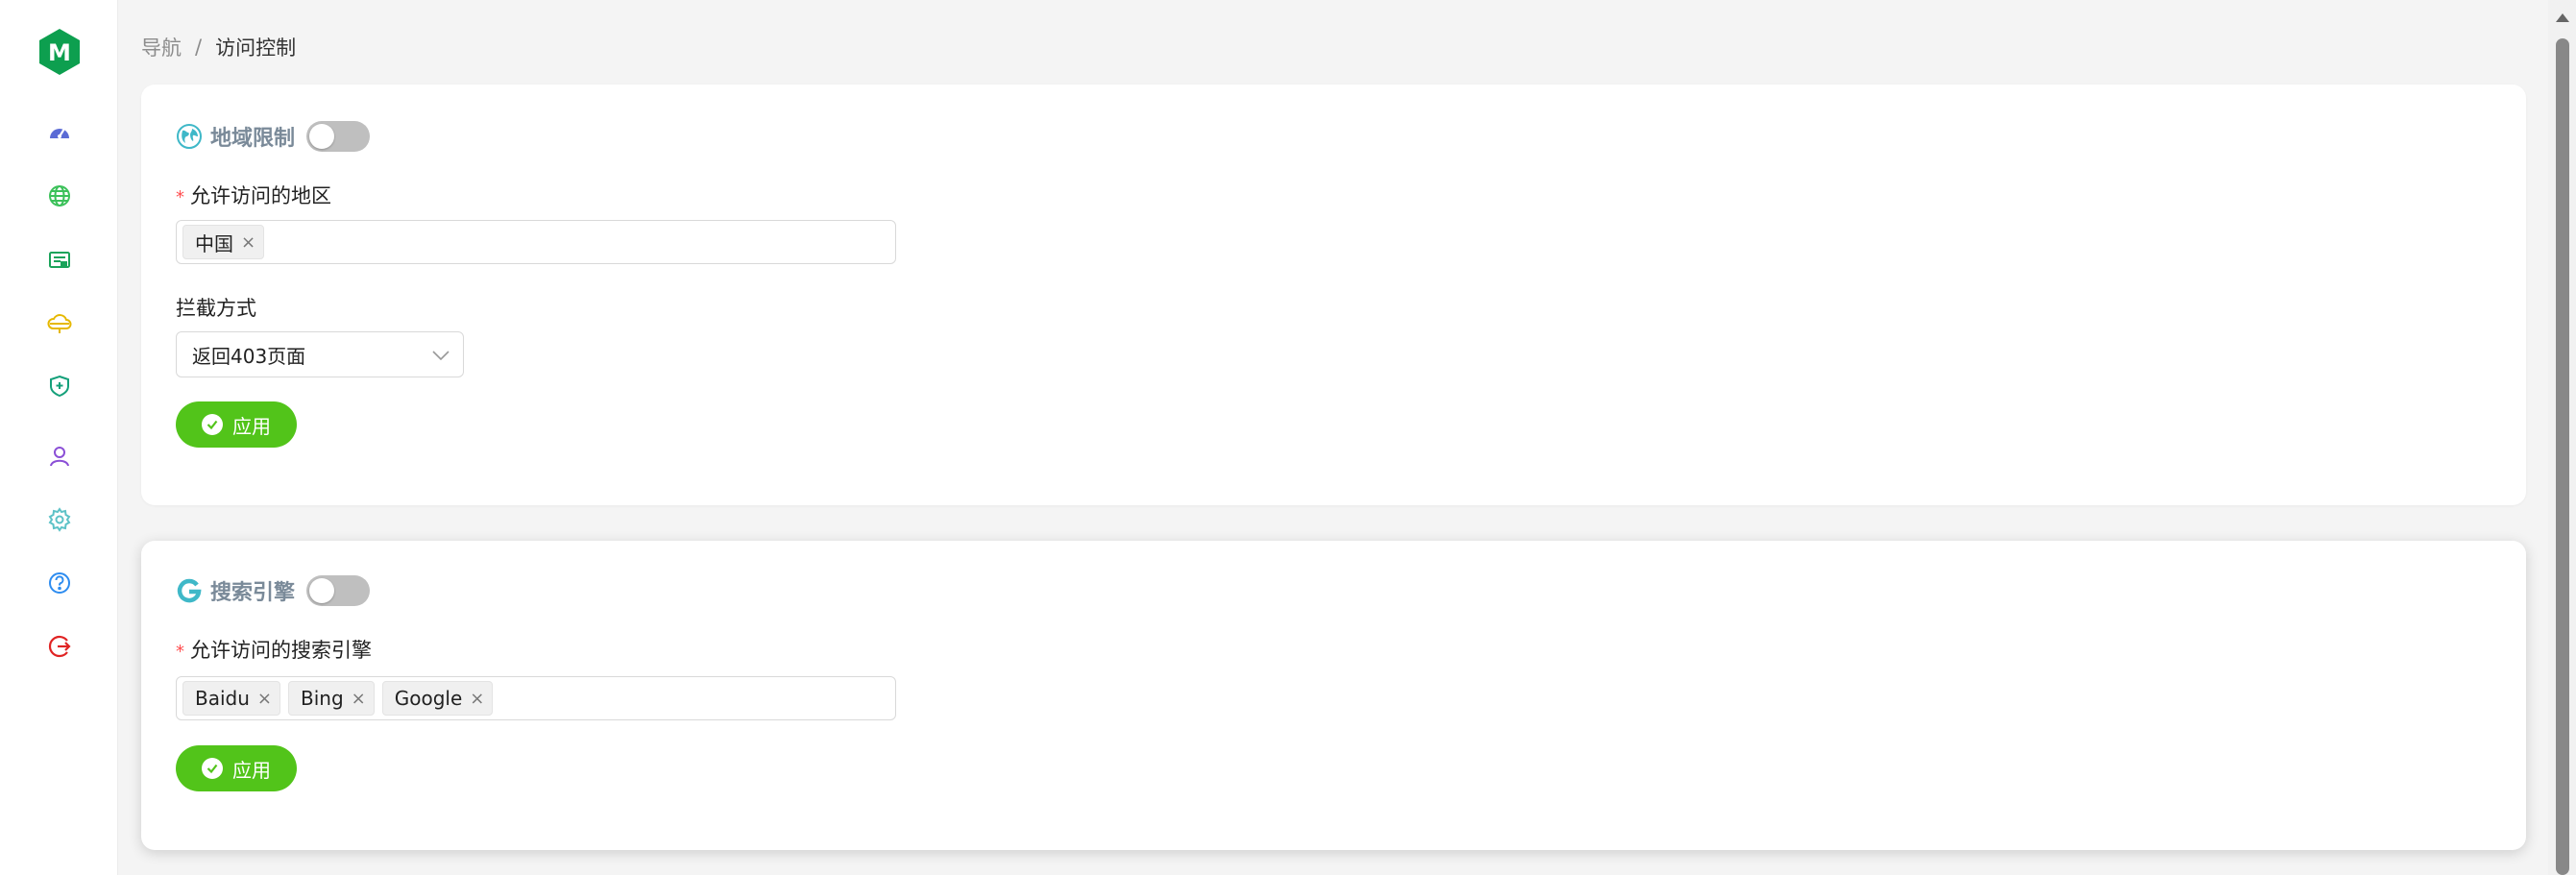 The width and height of the screenshot is (2576, 875). Describe the element at coordinates (59, 456) in the screenshot. I see `user-icon` at that location.